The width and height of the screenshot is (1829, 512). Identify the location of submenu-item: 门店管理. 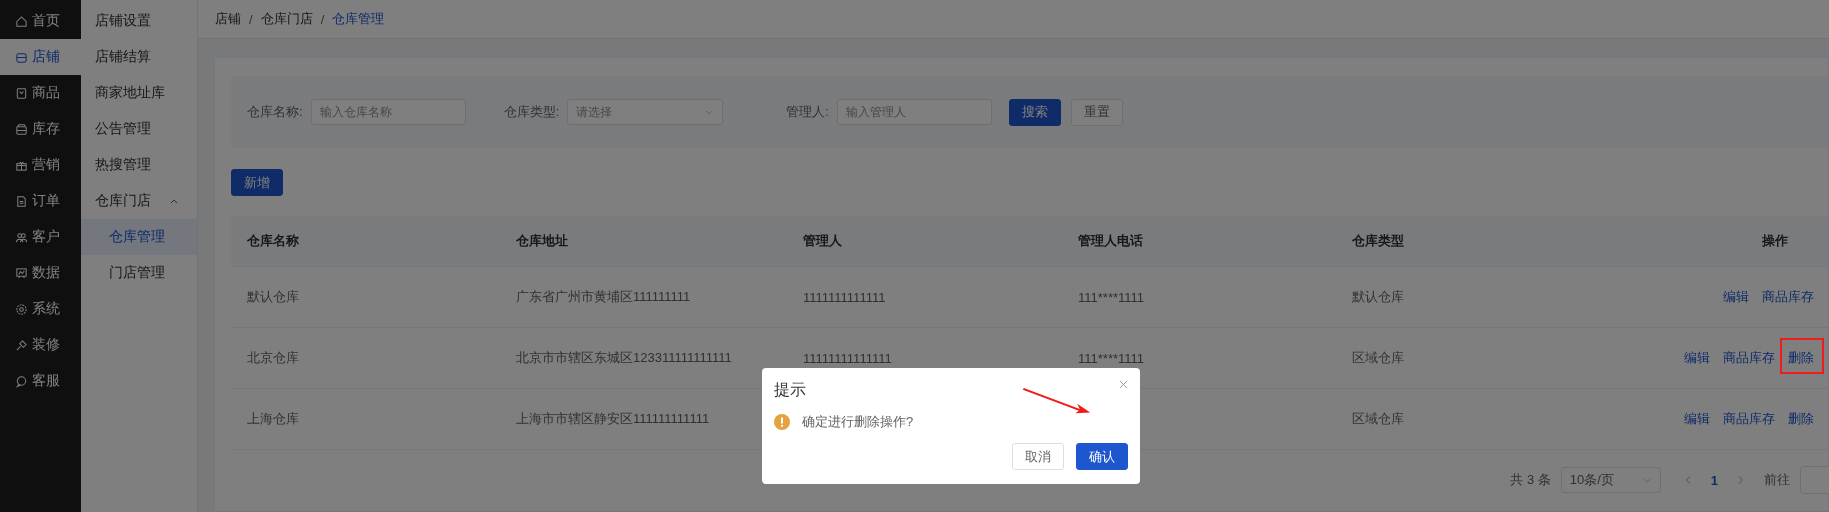
(139, 273).